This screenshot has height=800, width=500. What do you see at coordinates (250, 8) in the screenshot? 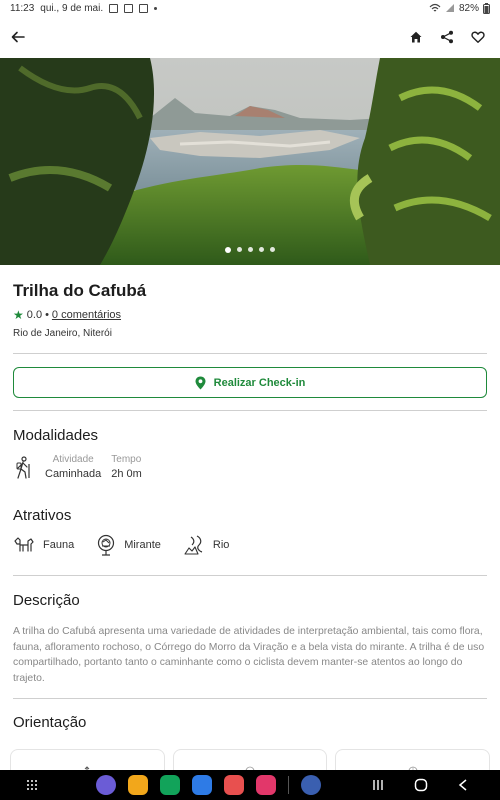
I see `status-bar: 11:23 qui., 9 de mai. 82%` at bounding box center [250, 8].